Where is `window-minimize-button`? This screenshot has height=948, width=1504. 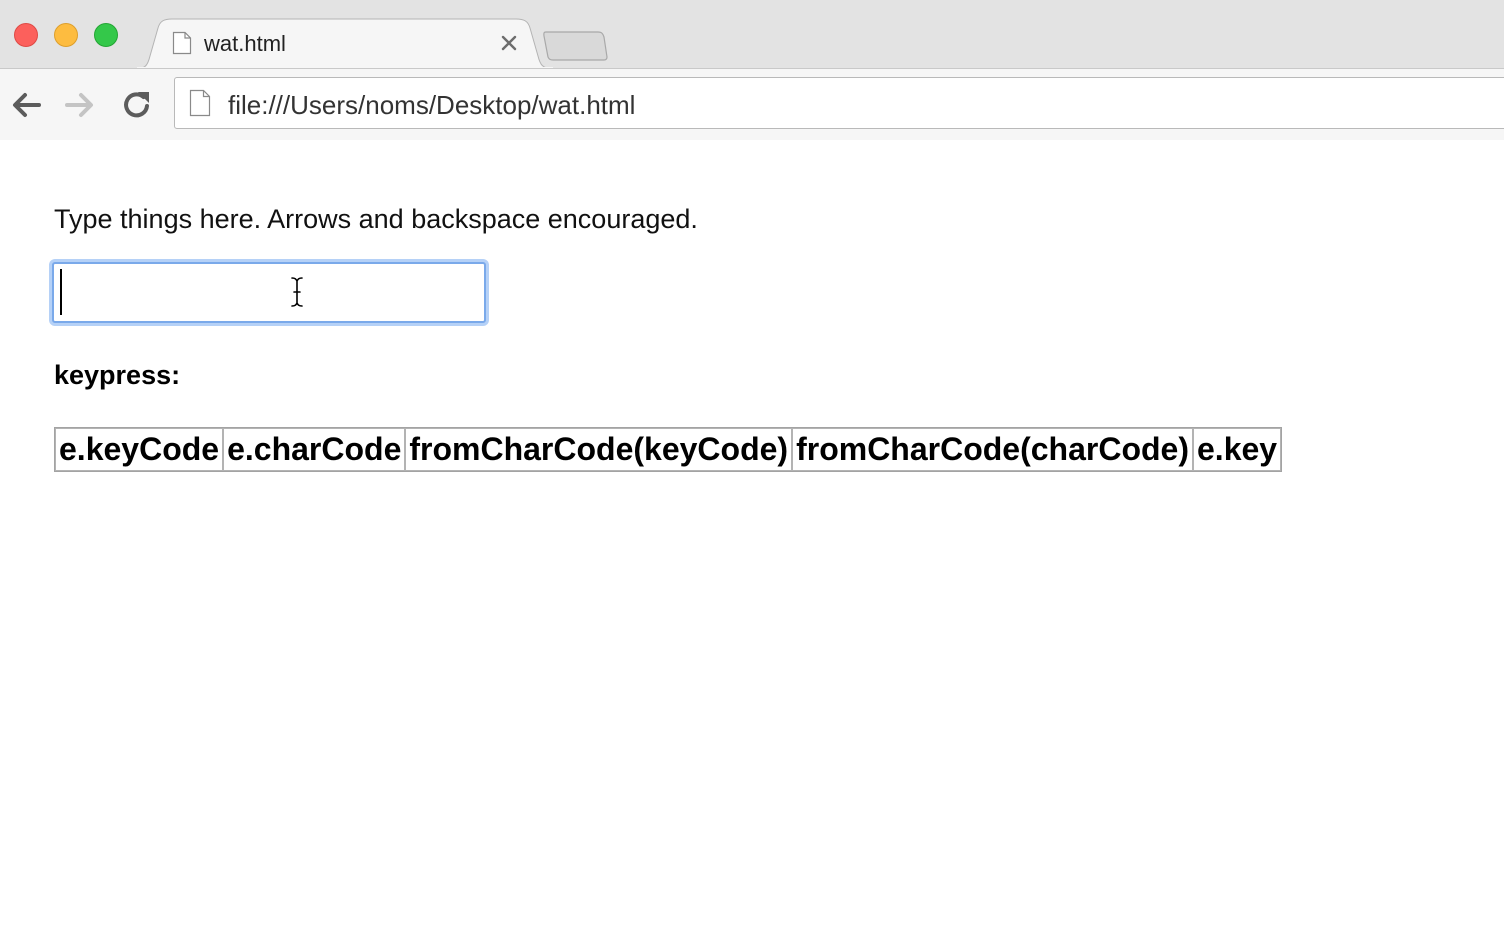 window-minimize-button is located at coordinates (66, 35).